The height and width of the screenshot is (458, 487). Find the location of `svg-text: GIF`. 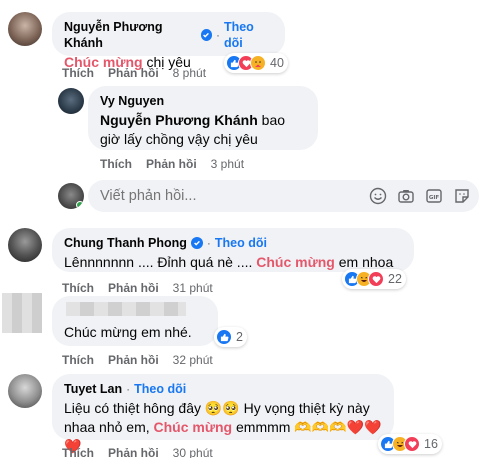

svg-text: GIF is located at coordinates (434, 198).